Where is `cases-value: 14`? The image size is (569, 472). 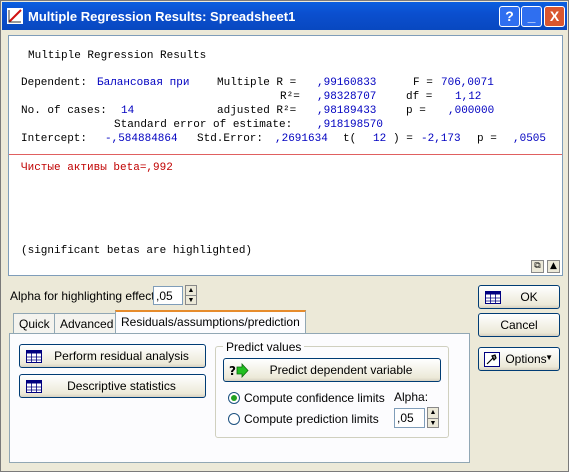 cases-value: 14 is located at coordinates (128, 111).